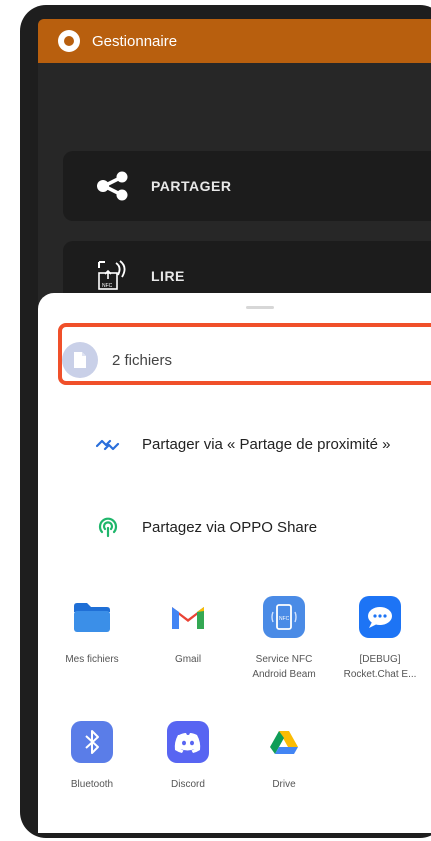  What do you see at coordinates (230, 527) in the screenshot?
I see `oppo-share-label: Partagez via OPPO Share` at bounding box center [230, 527].